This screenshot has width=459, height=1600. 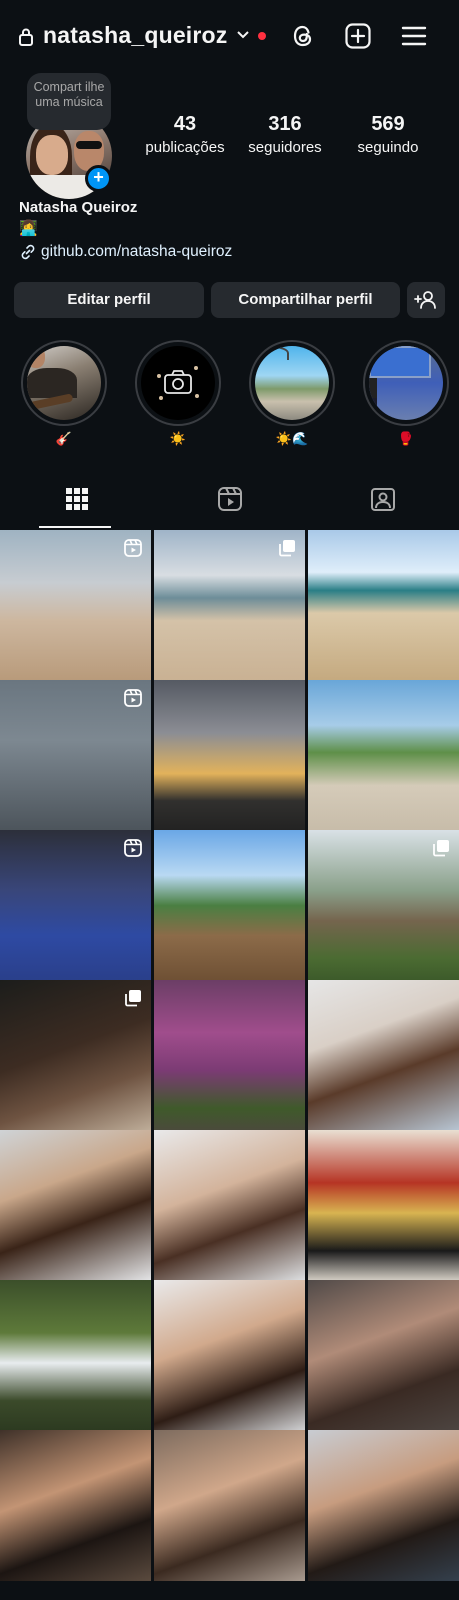 What do you see at coordinates (229, 499) in the screenshot?
I see `reels-icon` at bounding box center [229, 499].